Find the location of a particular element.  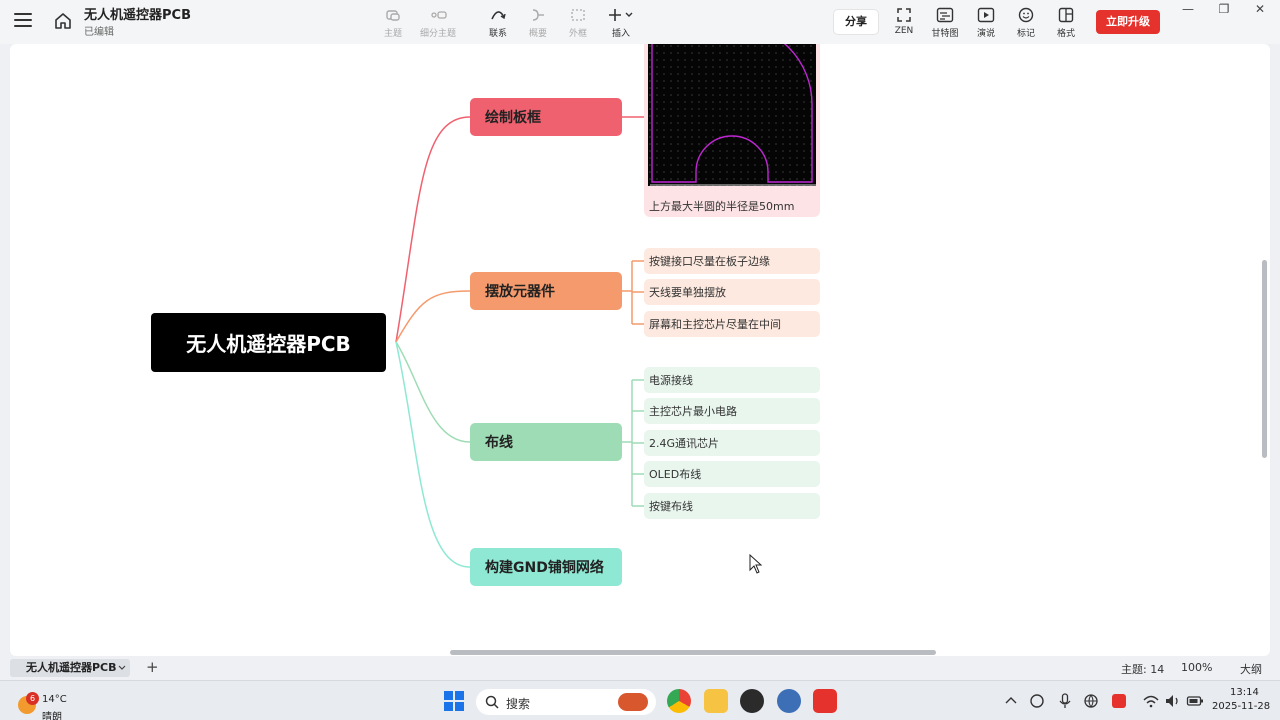

chevron-down-icon is located at coordinates (122, 667).